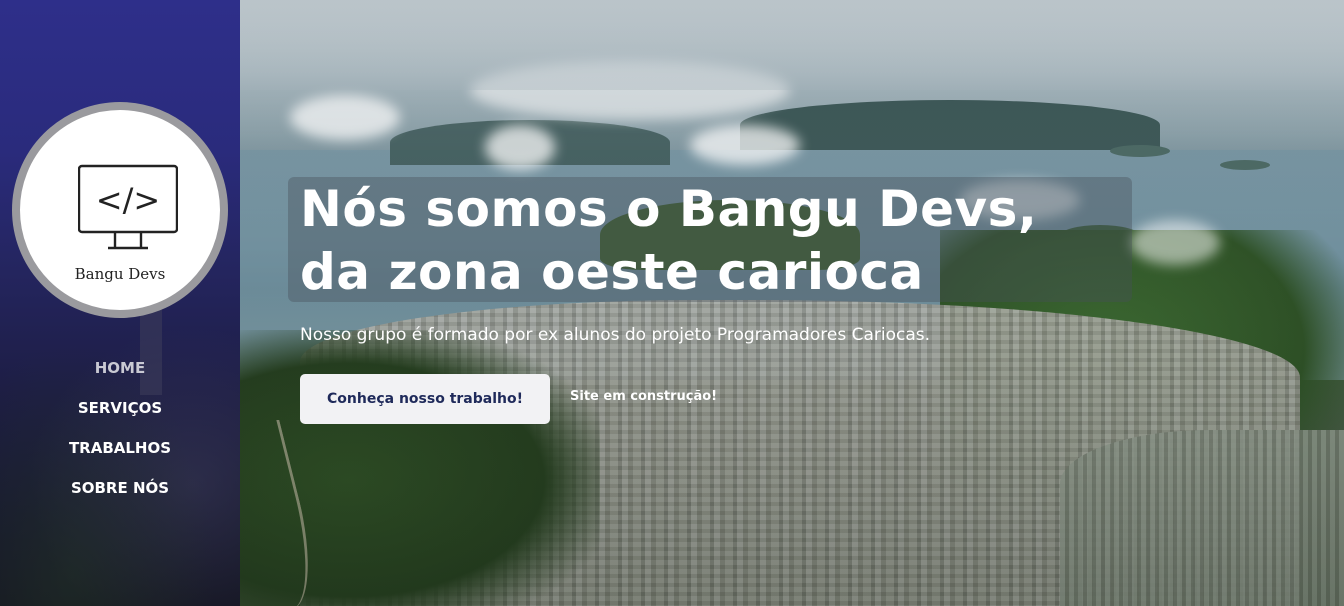 Image resolution: width=1344 pixels, height=606 pixels. I want to click on code-monitor-icon: </>, so click(128, 207).